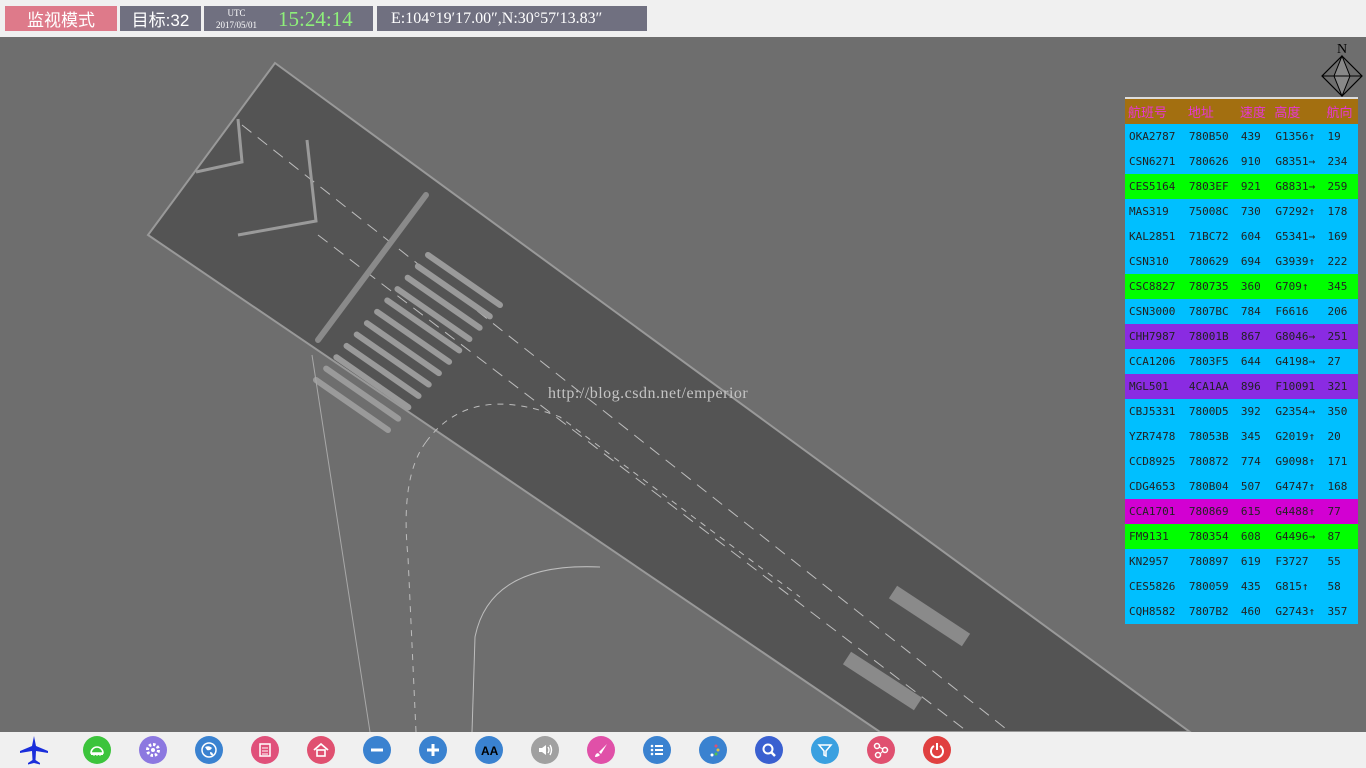 The image size is (1366, 768). I want to click on search-button, so click(769, 750).